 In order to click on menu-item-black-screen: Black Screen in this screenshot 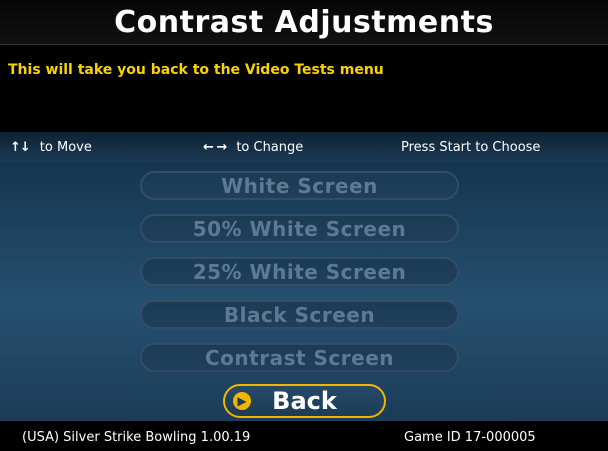, I will do `click(299, 314)`.